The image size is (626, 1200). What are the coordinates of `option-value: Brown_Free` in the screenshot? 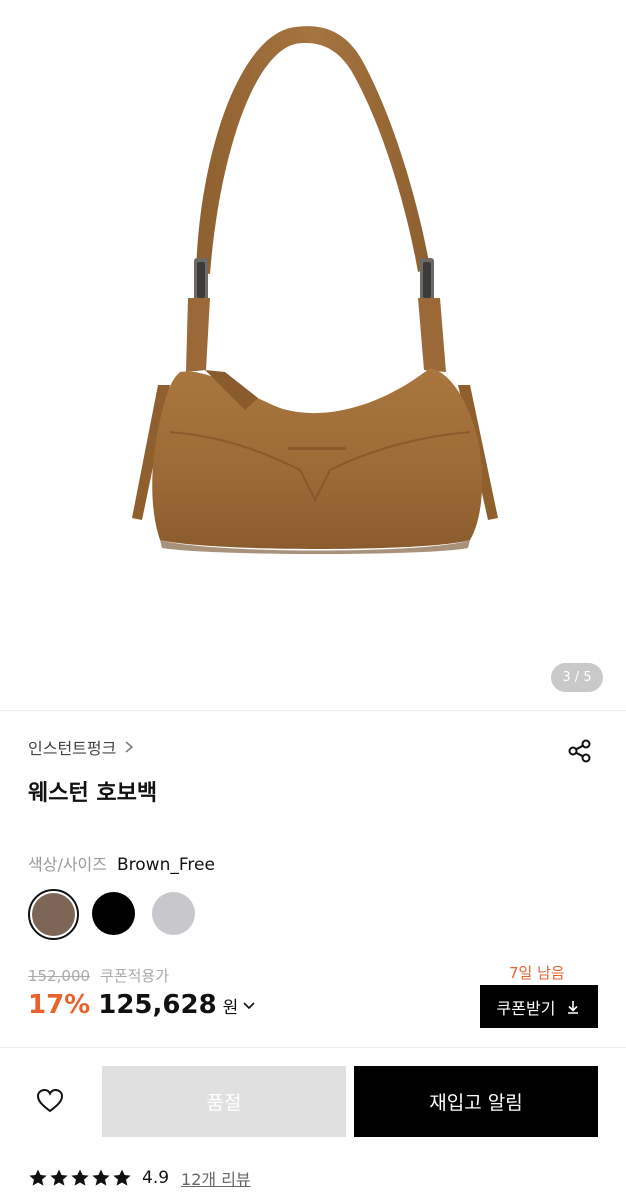 It's located at (166, 865).